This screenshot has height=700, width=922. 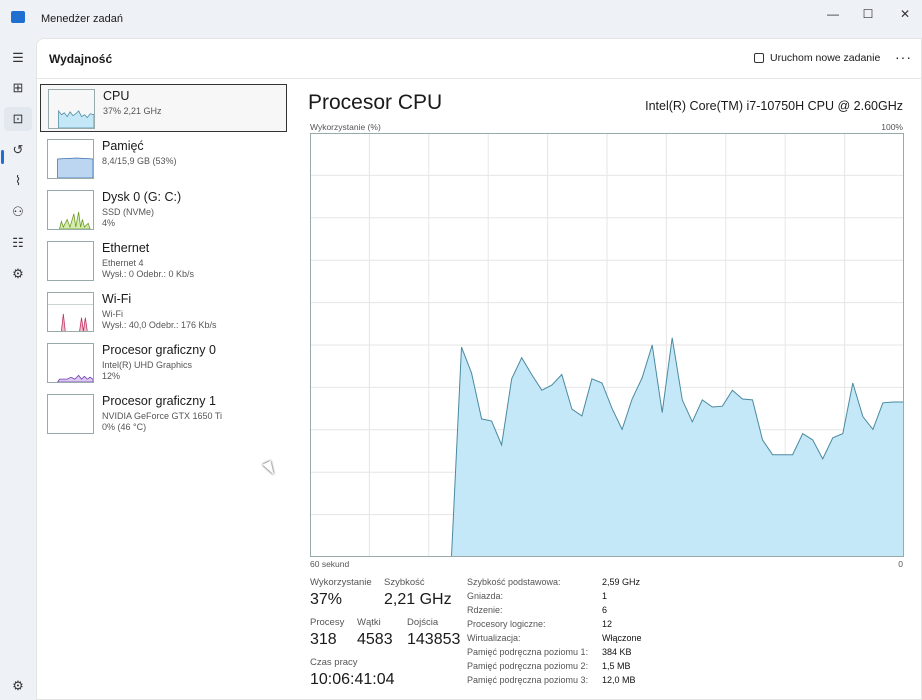 What do you see at coordinates (18, 181) in the screenshot?
I see `startup-apps-icon: ⌇` at bounding box center [18, 181].